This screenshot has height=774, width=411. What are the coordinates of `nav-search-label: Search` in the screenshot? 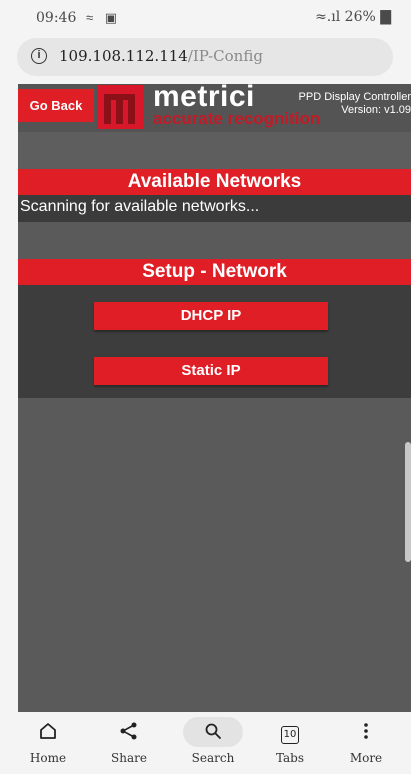 It's located at (213, 758).